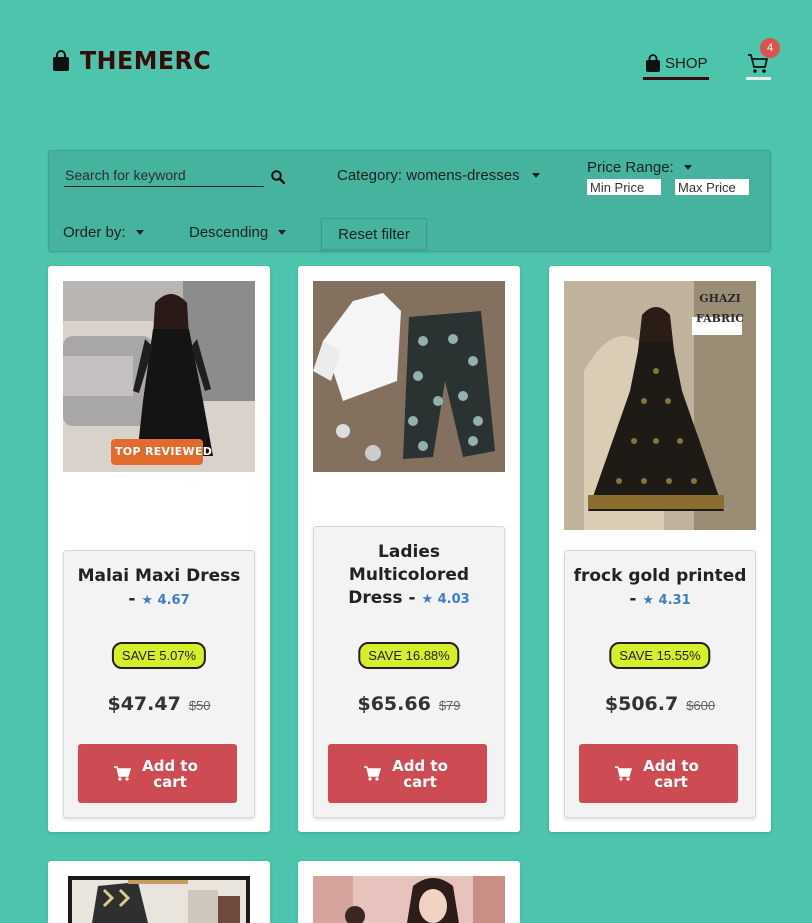 Image resolution: width=812 pixels, height=923 pixels. What do you see at coordinates (278, 177) in the screenshot?
I see `search-icon` at bounding box center [278, 177].